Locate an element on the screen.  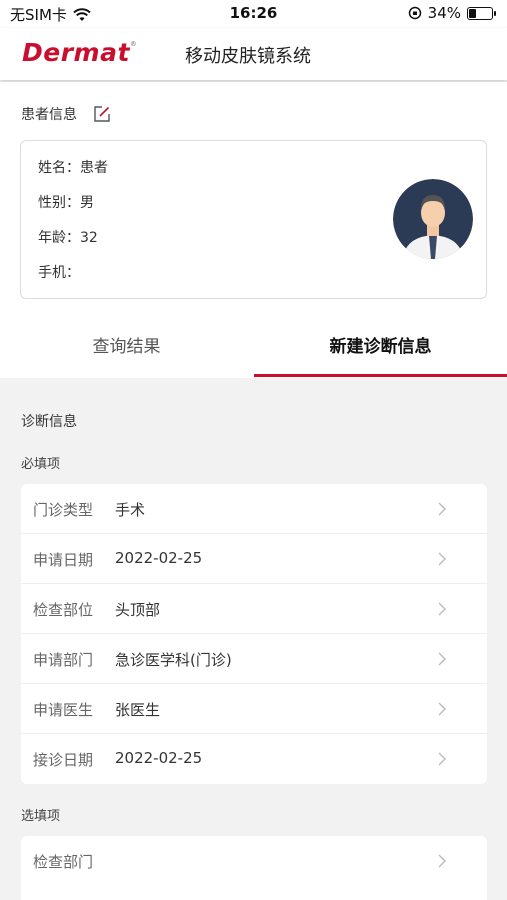
row-label: 检查部位 is located at coordinates (63, 610).